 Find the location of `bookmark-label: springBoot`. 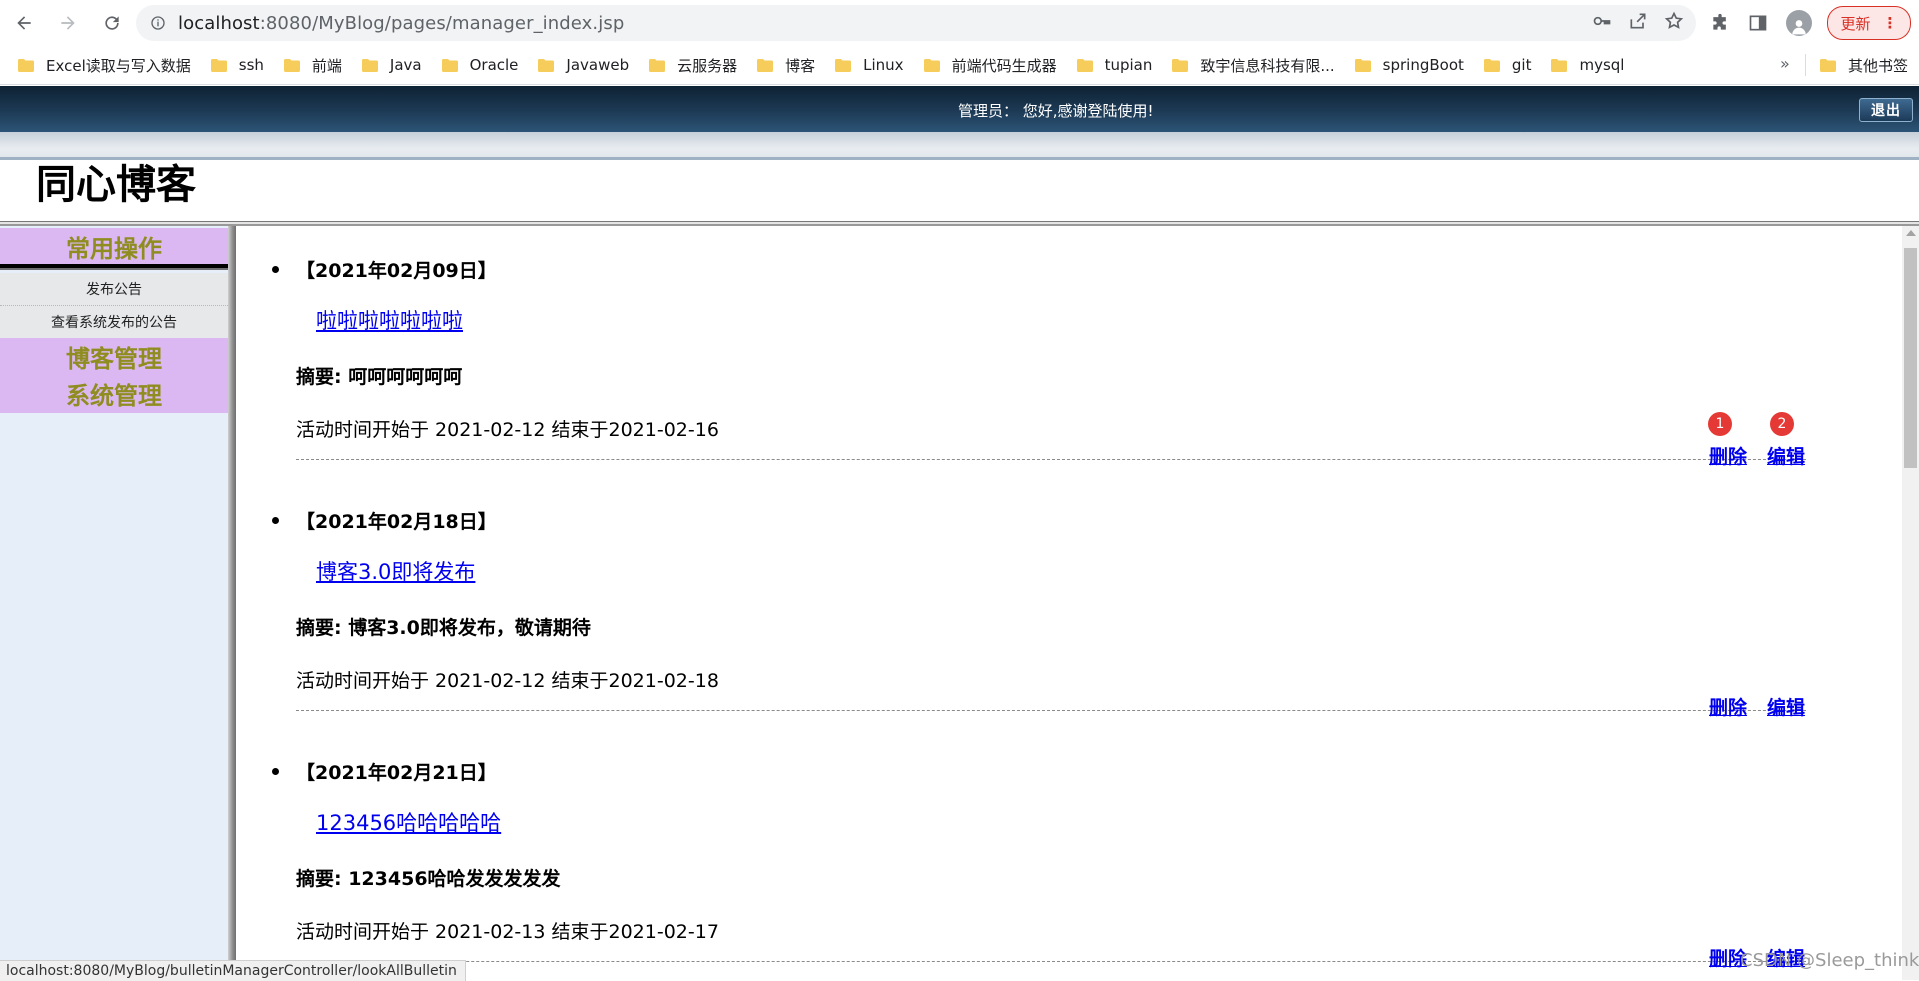

bookmark-label: springBoot is located at coordinates (1423, 65).